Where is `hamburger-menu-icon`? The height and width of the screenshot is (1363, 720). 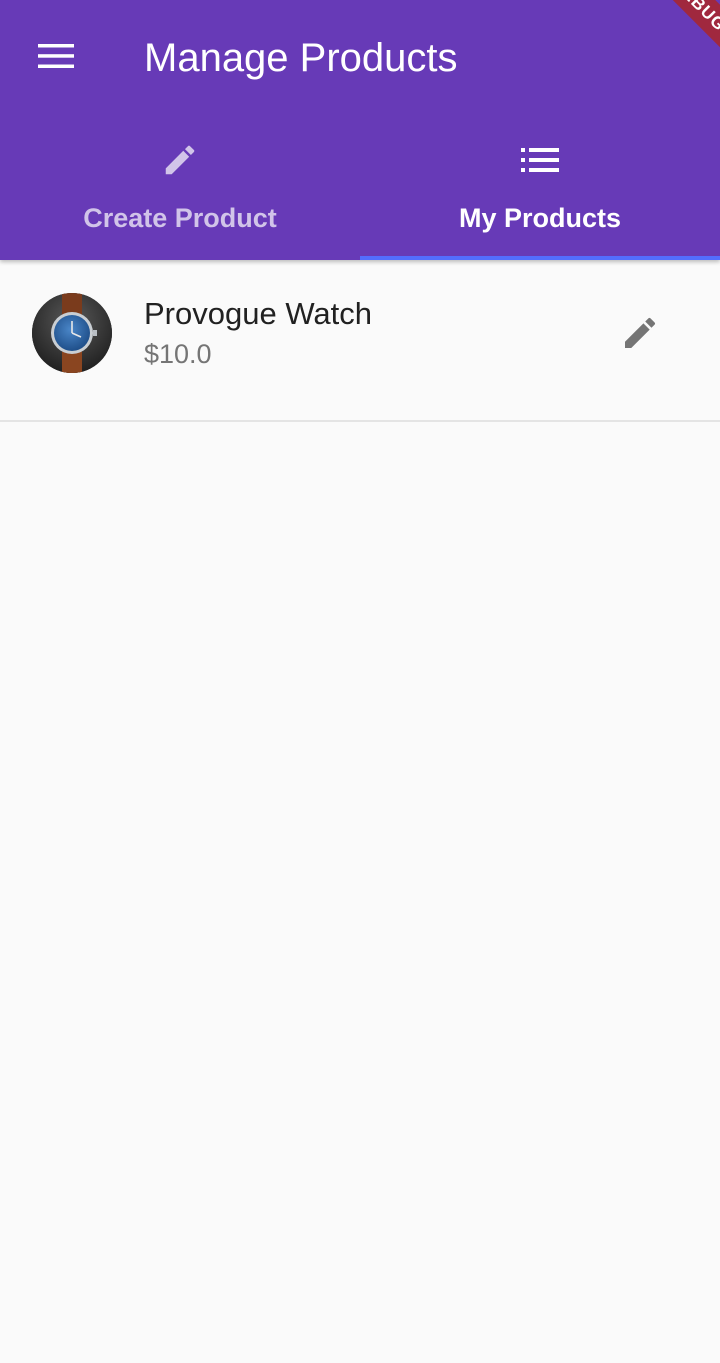 hamburger-menu-icon is located at coordinates (56, 56).